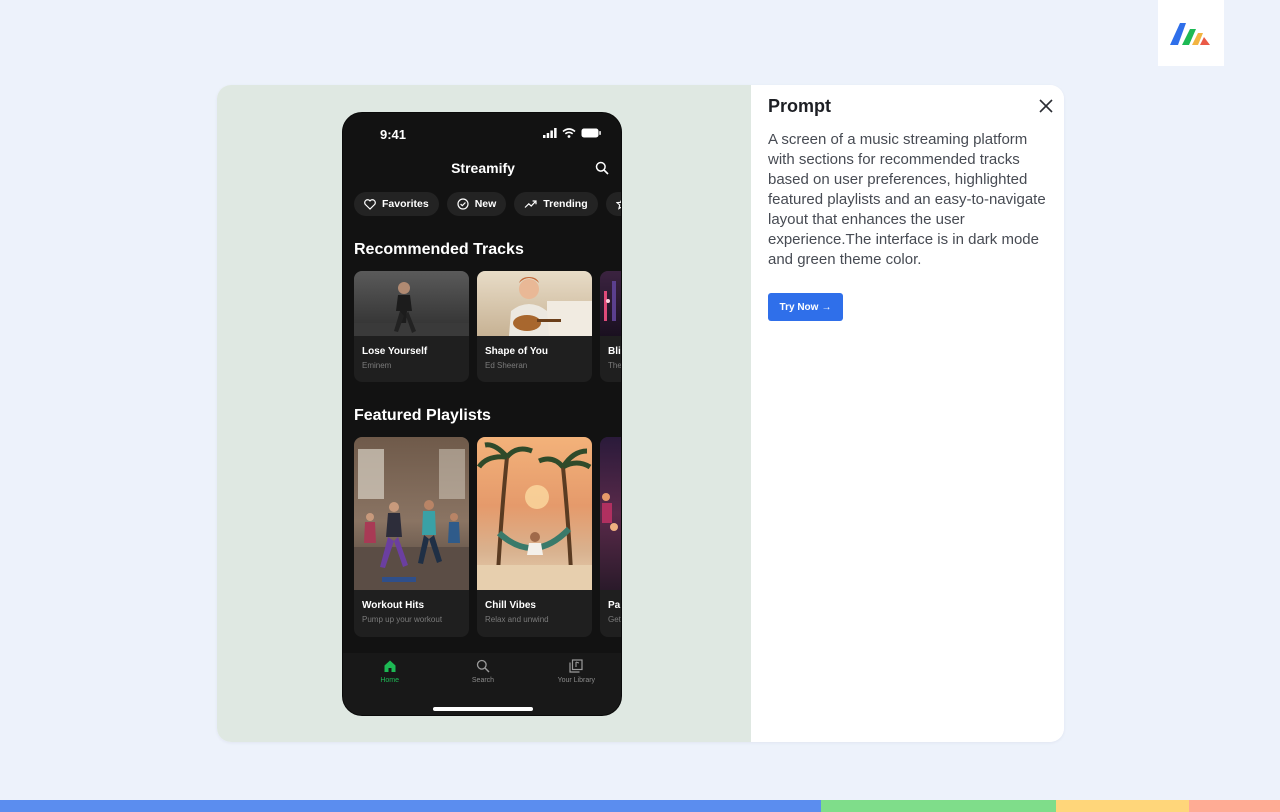 This screenshot has height=812, width=1280. Describe the element at coordinates (1046, 106) in the screenshot. I see `close-icon` at that location.